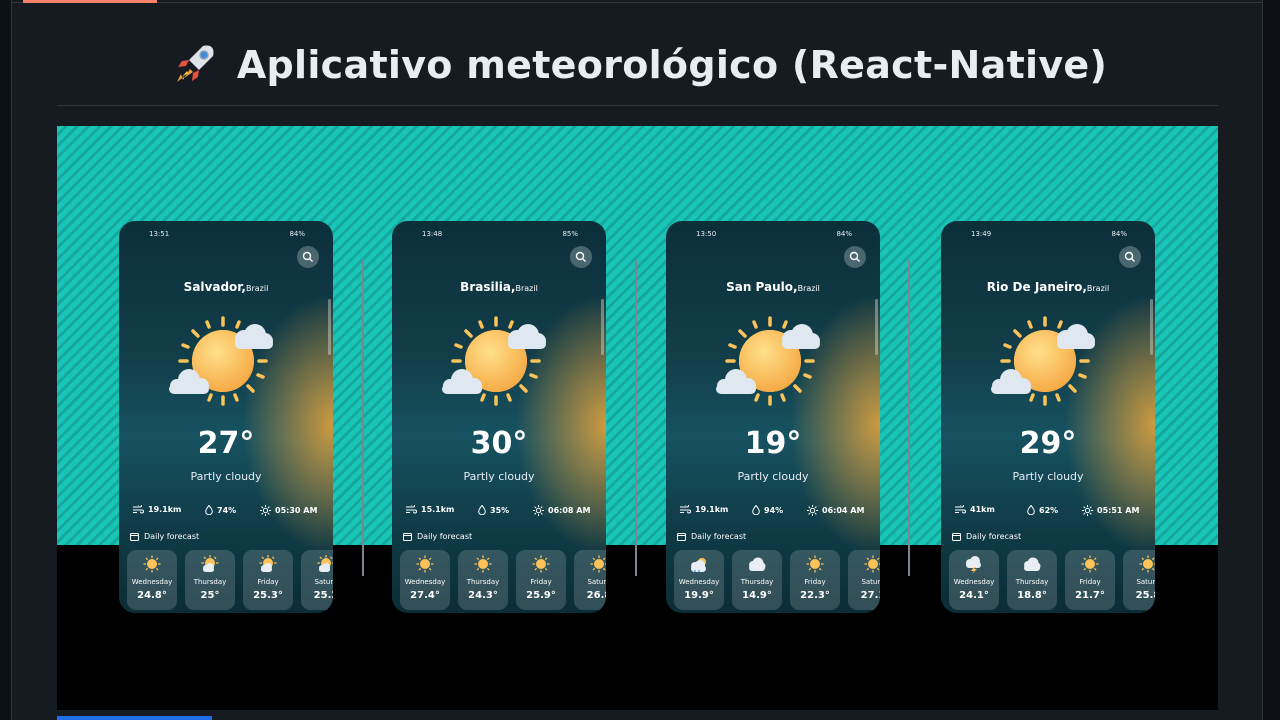 This screenshot has width=1280, height=720. I want to click on forecast-day-temp: 21.7°, so click(1090, 595).